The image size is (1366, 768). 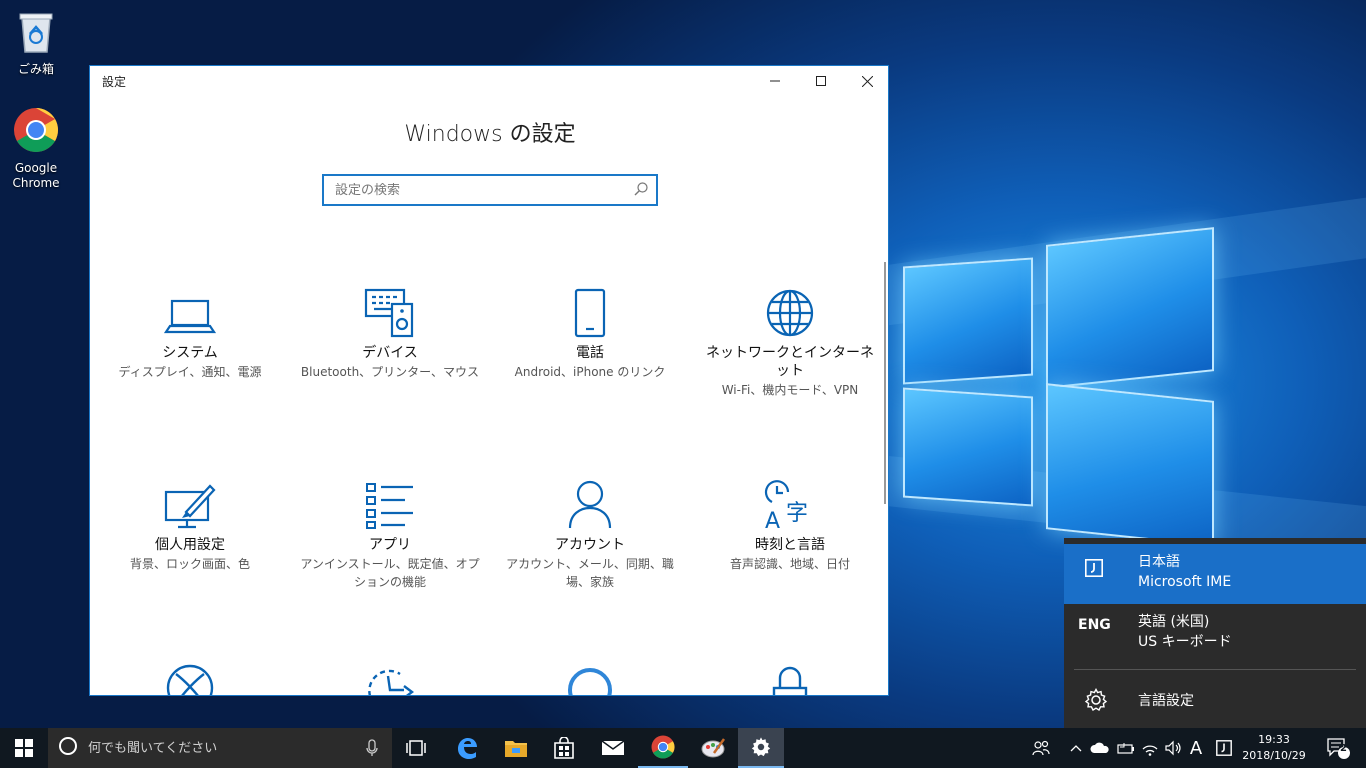 I want to click on language-code: ENG, so click(x=1094, y=625).